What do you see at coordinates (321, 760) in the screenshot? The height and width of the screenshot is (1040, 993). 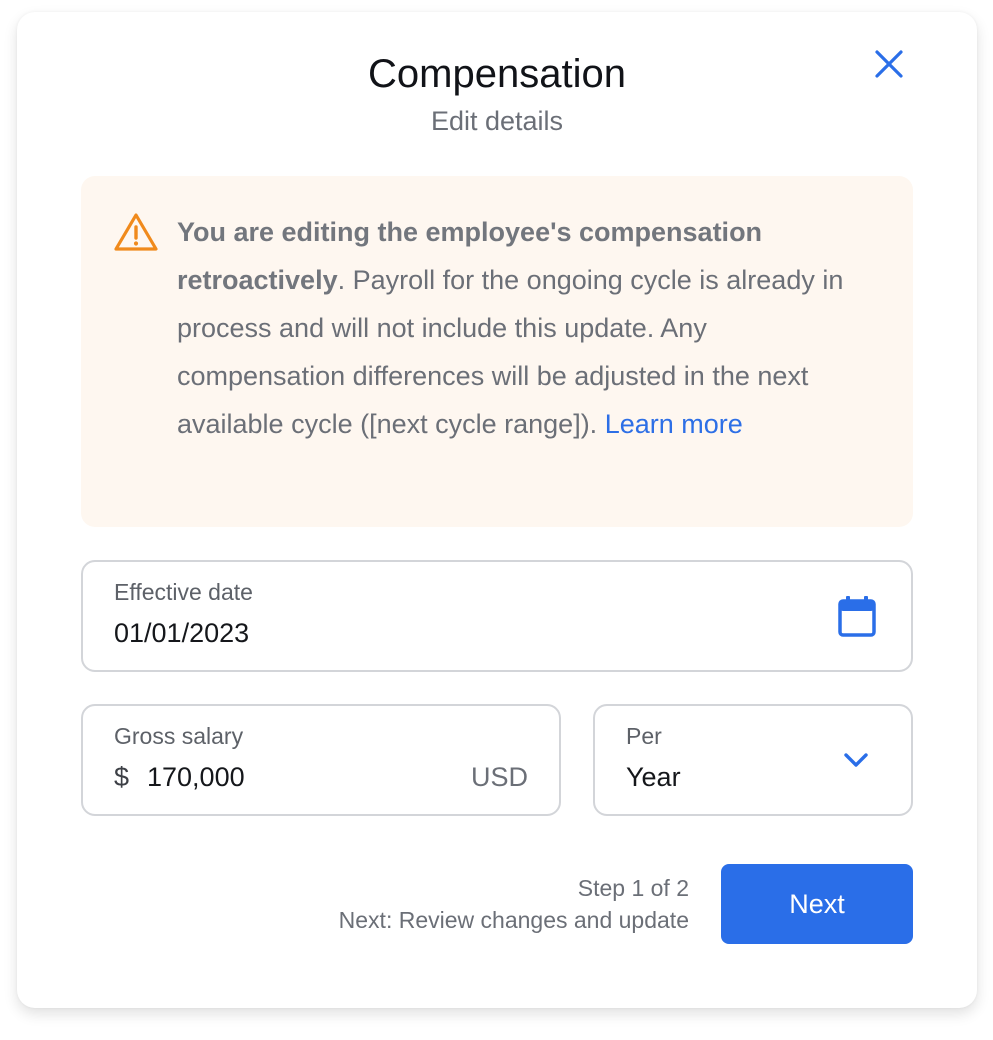 I see `gross-salary-field: Gross salary $ 170,000 USD` at bounding box center [321, 760].